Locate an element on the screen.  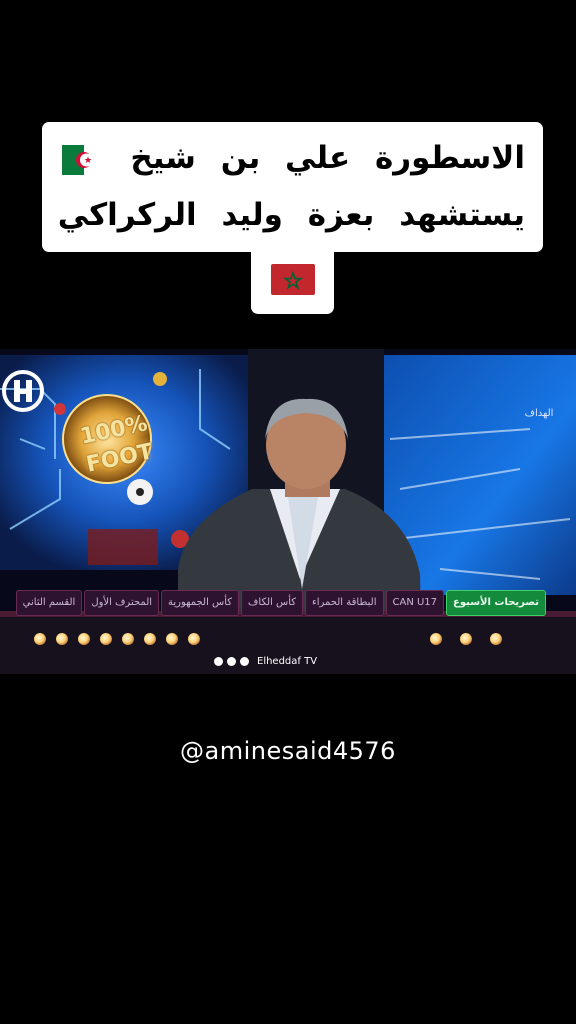
channel-name: الهداف is located at coordinates (539, 413).